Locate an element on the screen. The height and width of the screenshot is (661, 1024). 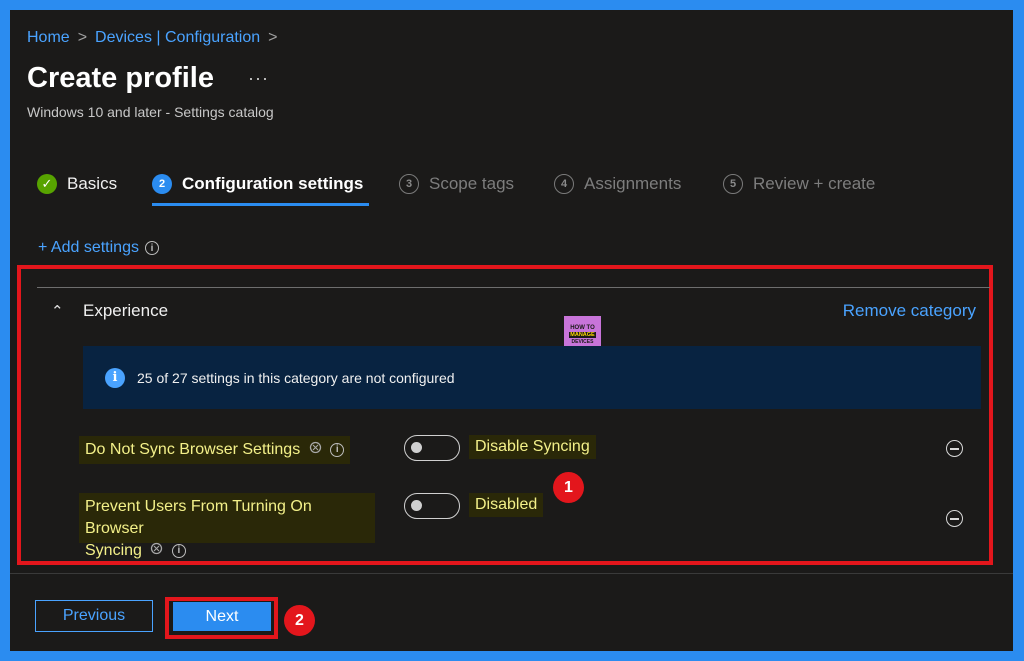
step-number-icon: 3 is located at coordinates (409, 184).